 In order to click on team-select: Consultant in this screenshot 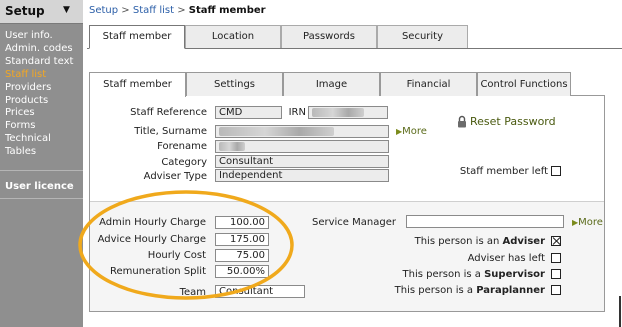, I will do `click(260, 291)`.